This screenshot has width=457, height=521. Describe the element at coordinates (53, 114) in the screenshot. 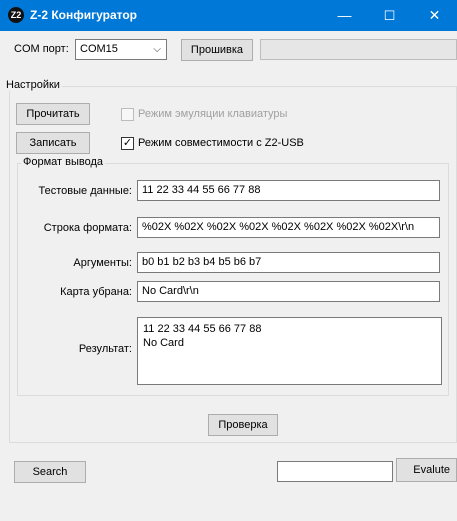

I see `read-button: Прочитать` at that location.